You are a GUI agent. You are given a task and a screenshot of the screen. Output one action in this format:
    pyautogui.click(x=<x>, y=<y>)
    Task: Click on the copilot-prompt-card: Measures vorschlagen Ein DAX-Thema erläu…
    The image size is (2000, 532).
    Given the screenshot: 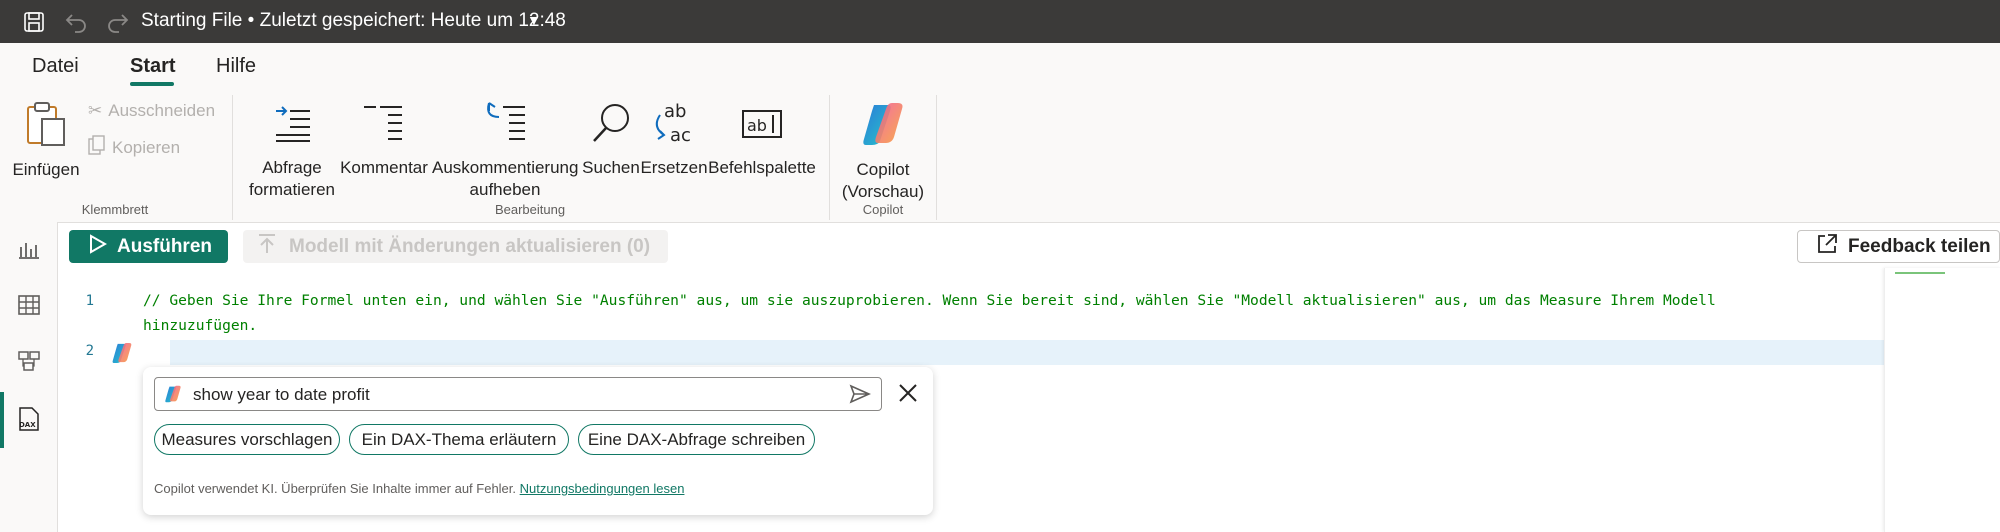 What is the action you would take?
    pyautogui.click(x=538, y=441)
    